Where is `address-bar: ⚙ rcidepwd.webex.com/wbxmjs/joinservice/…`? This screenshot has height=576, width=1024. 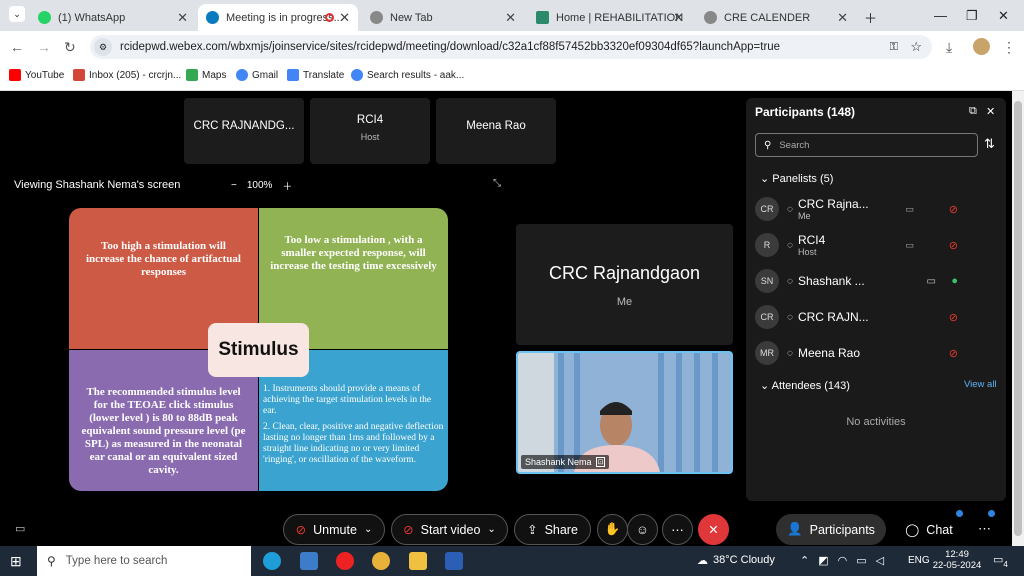
address-bar: ⚙ rcidepwd.webex.com/wbxmjs/joinservice/… is located at coordinates (511, 47).